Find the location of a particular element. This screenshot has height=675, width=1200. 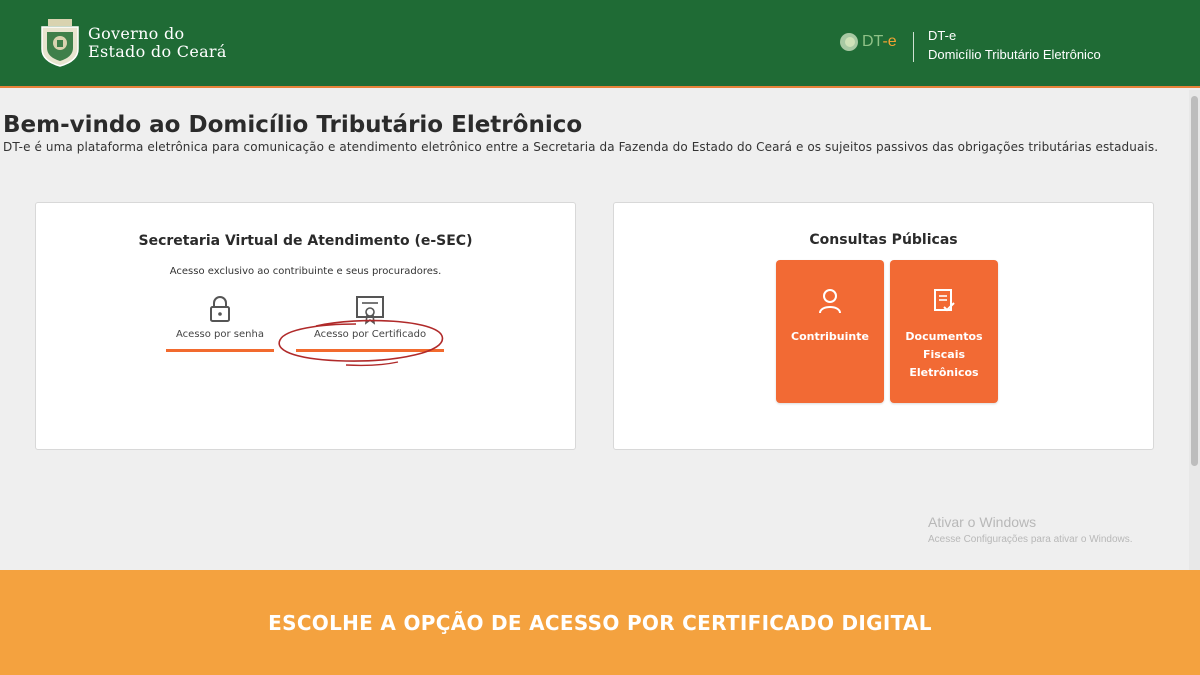

watermark-title: Ativar o Windows is located at coordinates (982, 522).